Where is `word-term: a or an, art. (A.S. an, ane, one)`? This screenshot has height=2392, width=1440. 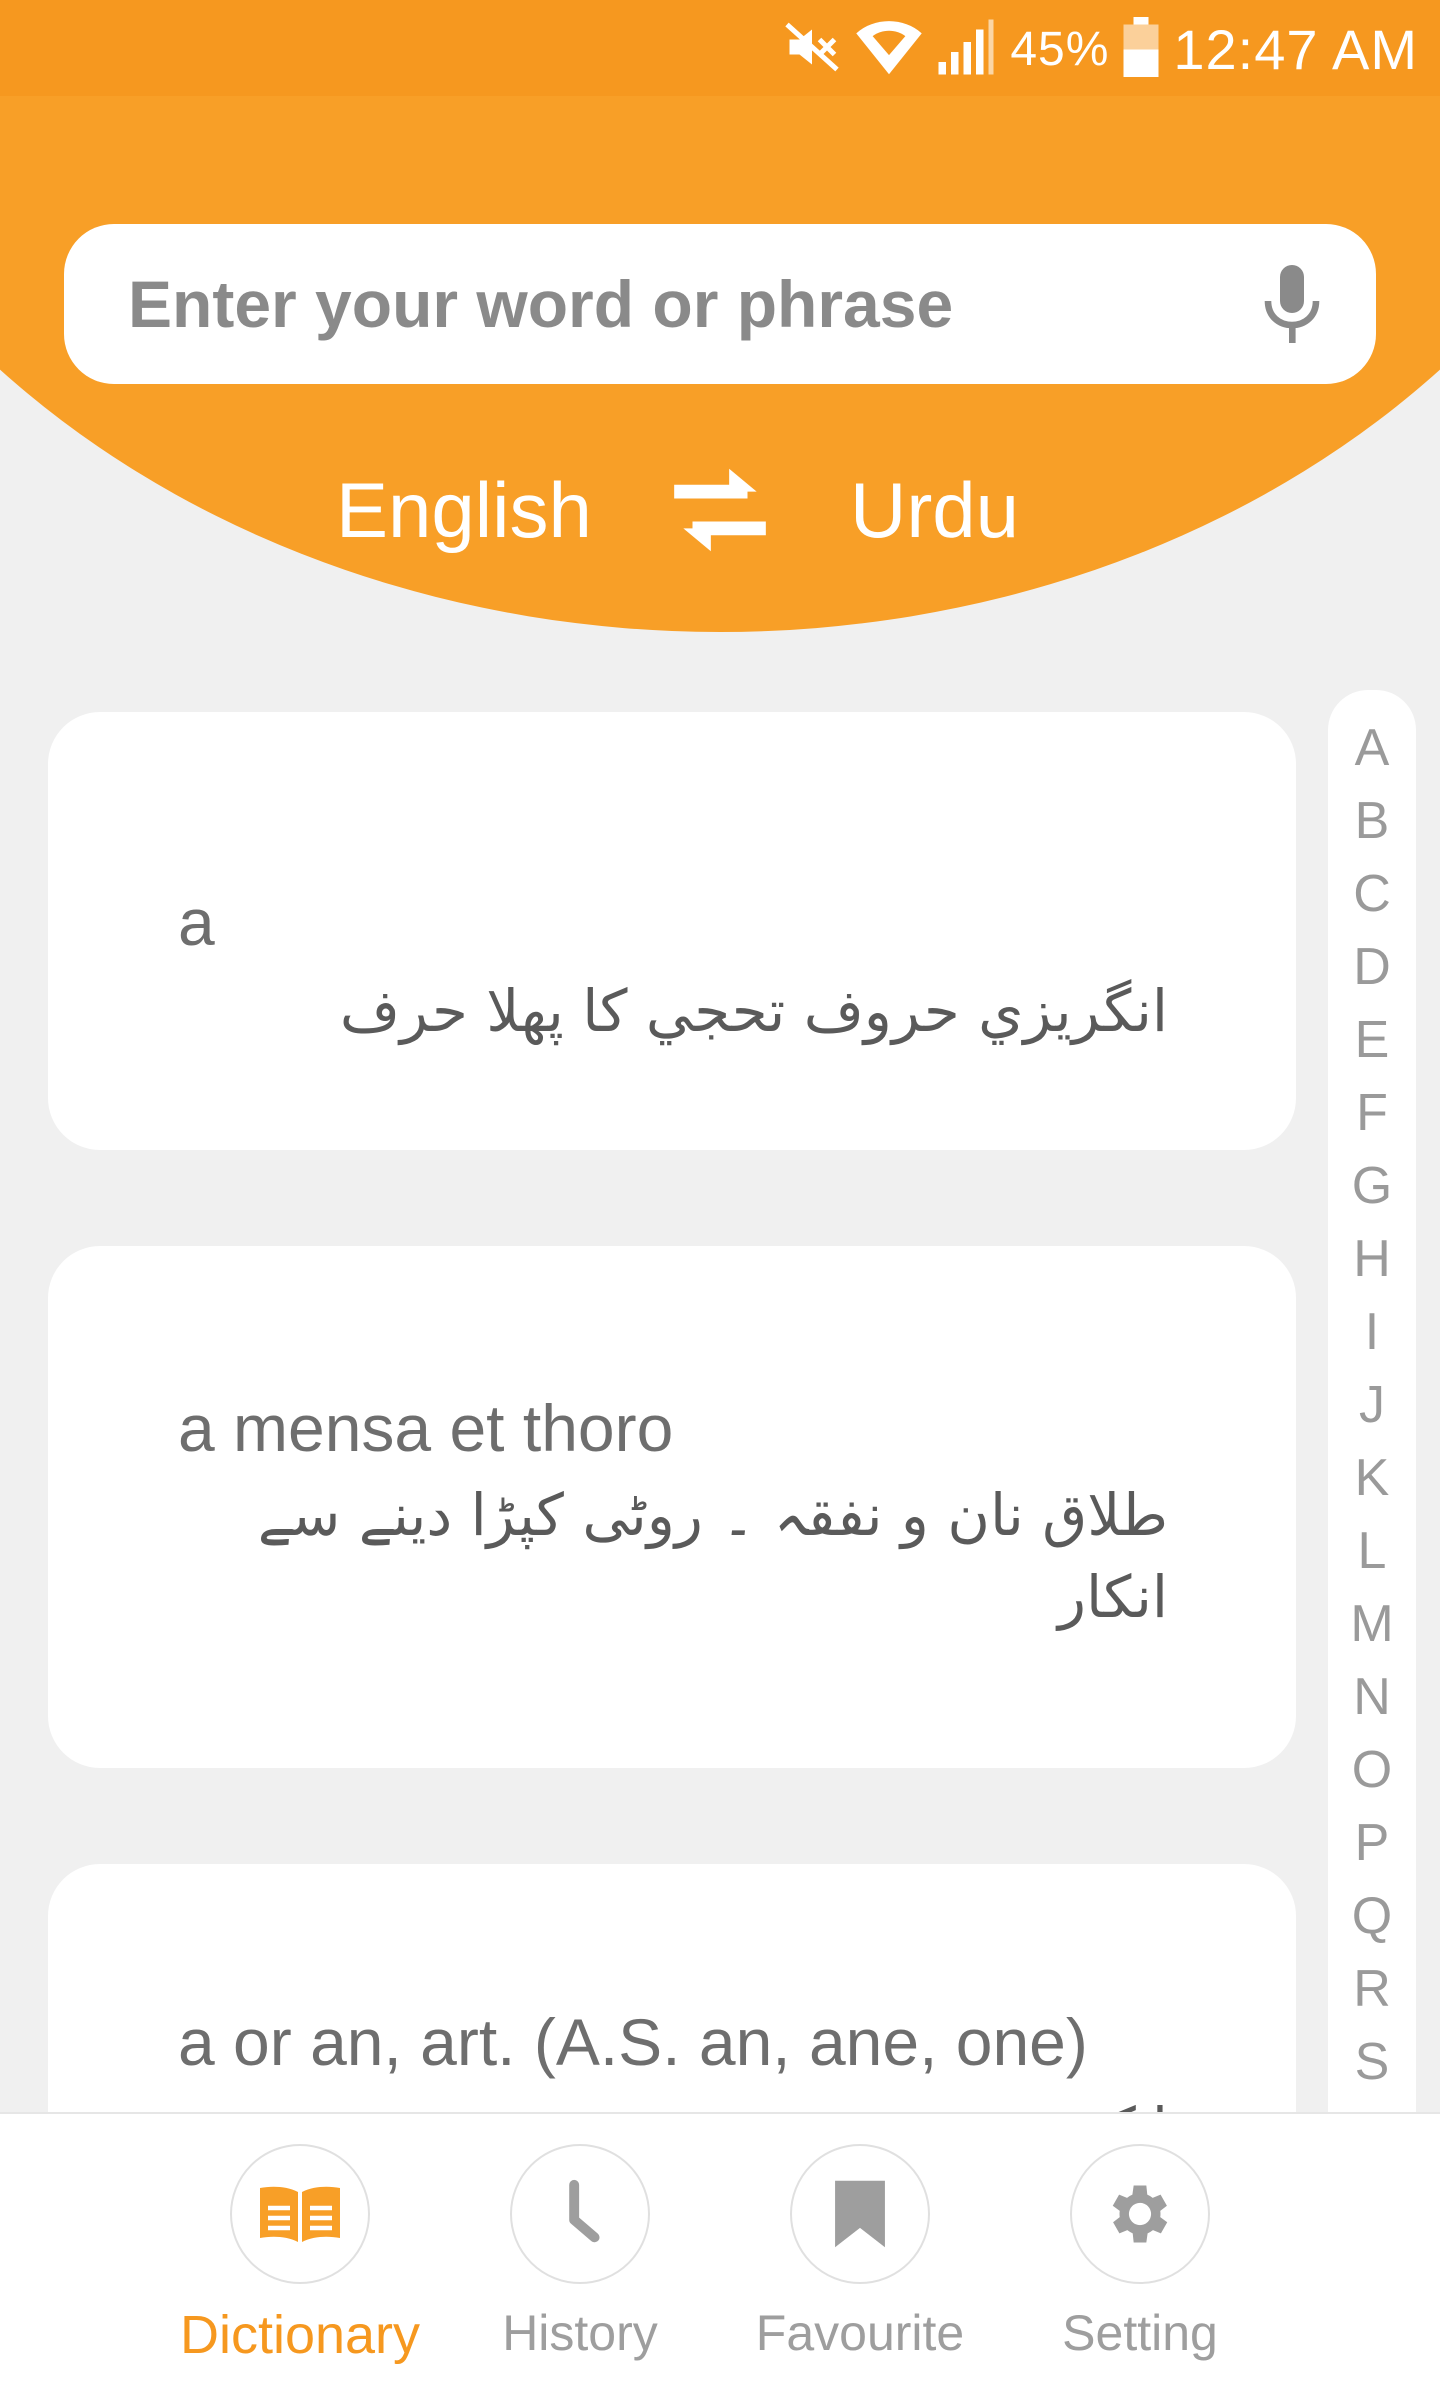 word-term: a or an, art. (A.S. an, ane, one) is located at coordinates (633, 2042).